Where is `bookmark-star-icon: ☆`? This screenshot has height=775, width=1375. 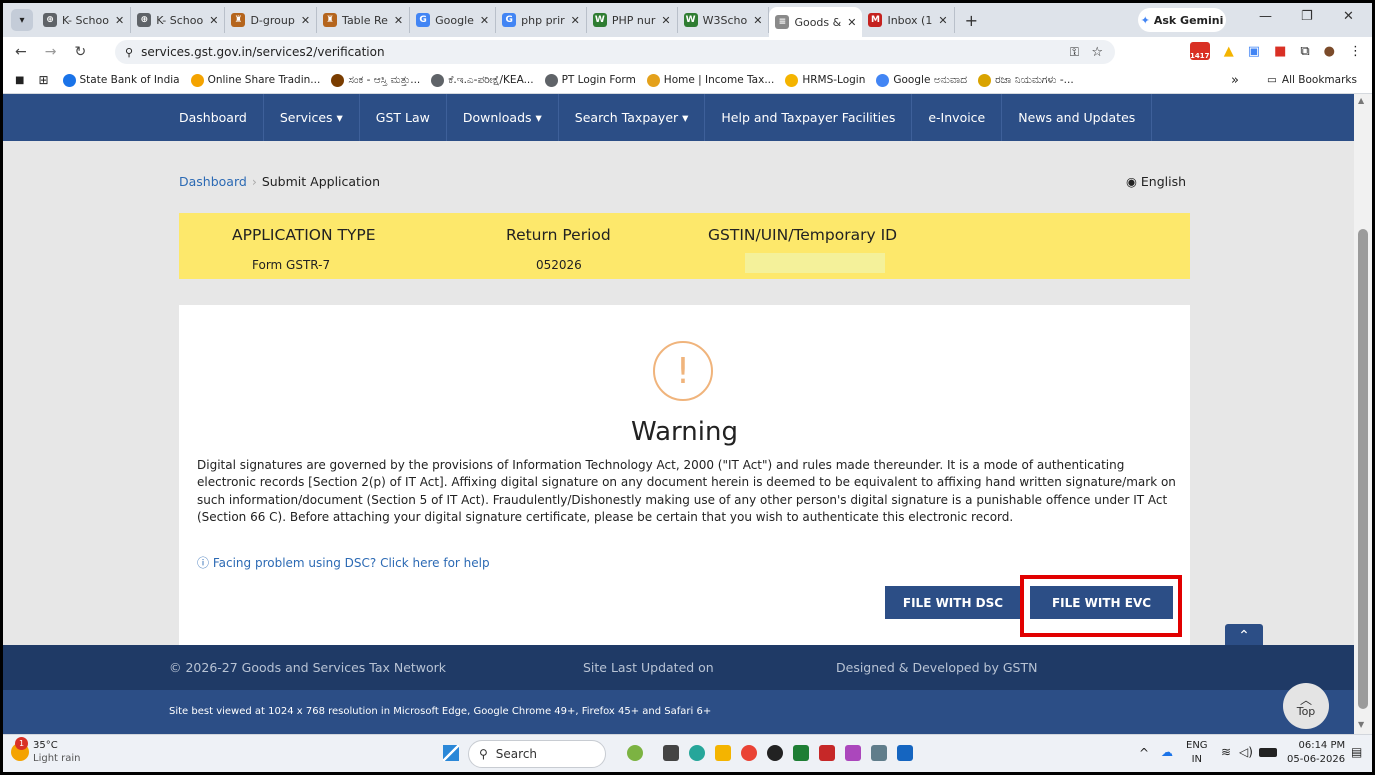 bookmark-star-icon: ☆ is located at coordinates (1097, 52).